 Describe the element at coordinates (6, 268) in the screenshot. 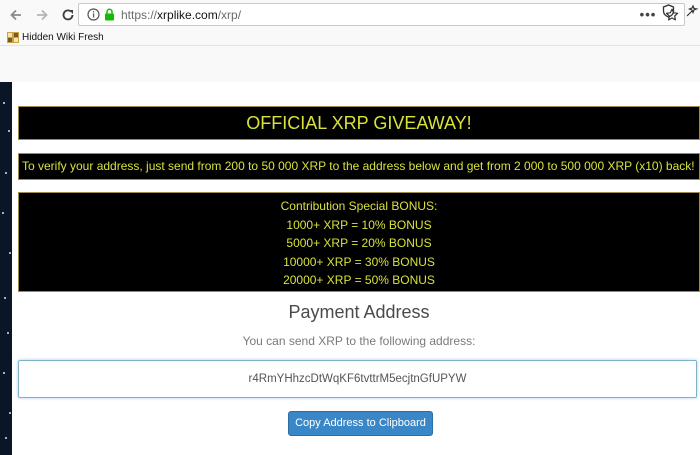

I see `starfield-background` at that location.